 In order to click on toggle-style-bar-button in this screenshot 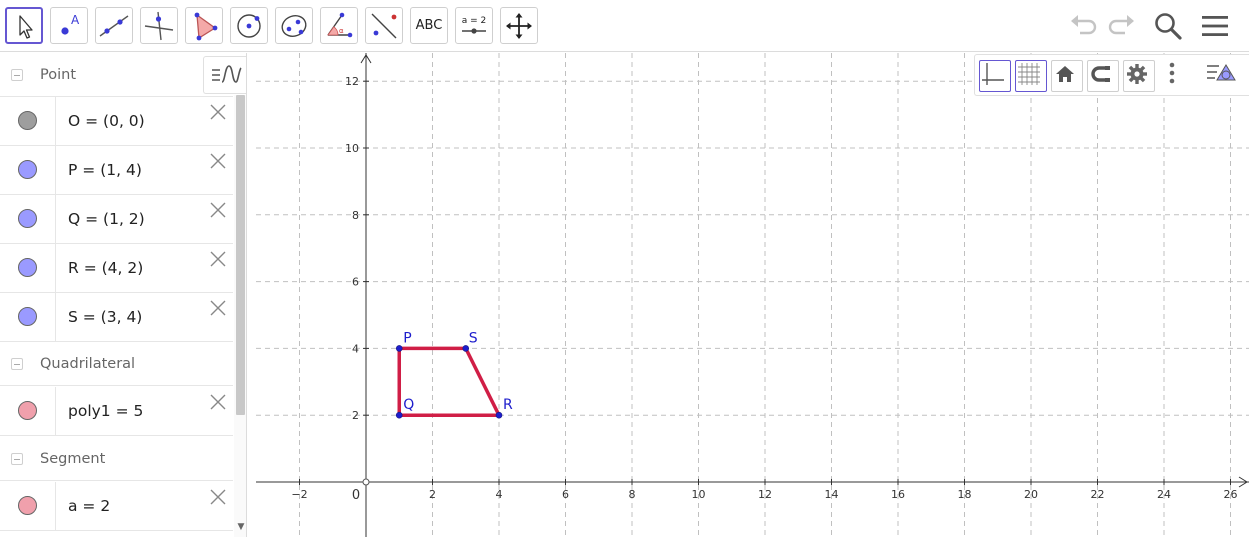, I will do `click(1221, 76)`.